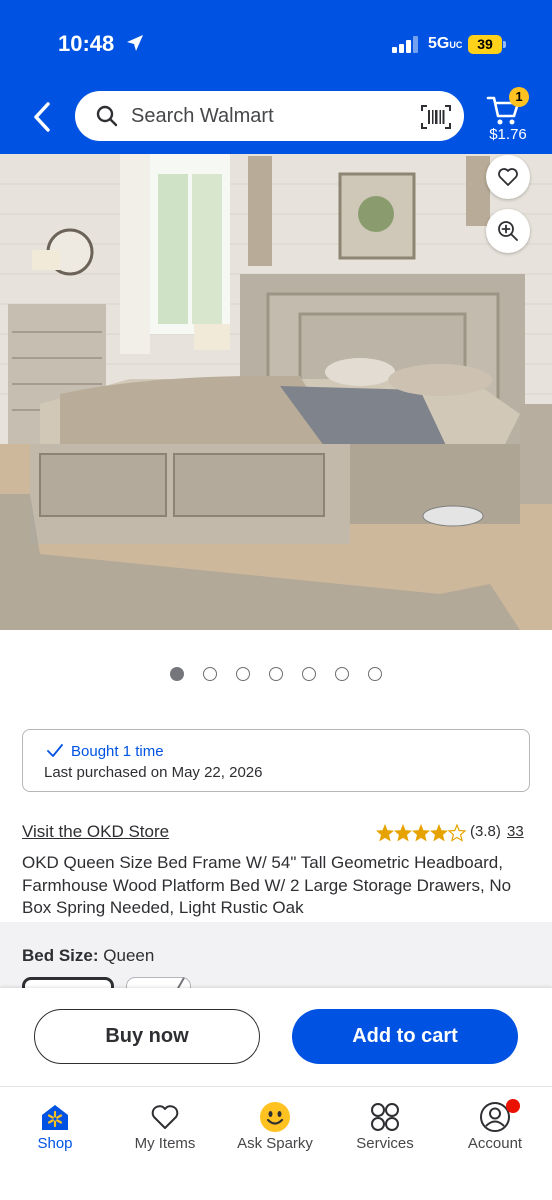 Image resolution: width=552 pixels, height=1200 pixels. What do you see at coordinates (55, 1117) in the screenshot?
I see `walmart-spark-home-icon` at bounding box center [55, 1117].